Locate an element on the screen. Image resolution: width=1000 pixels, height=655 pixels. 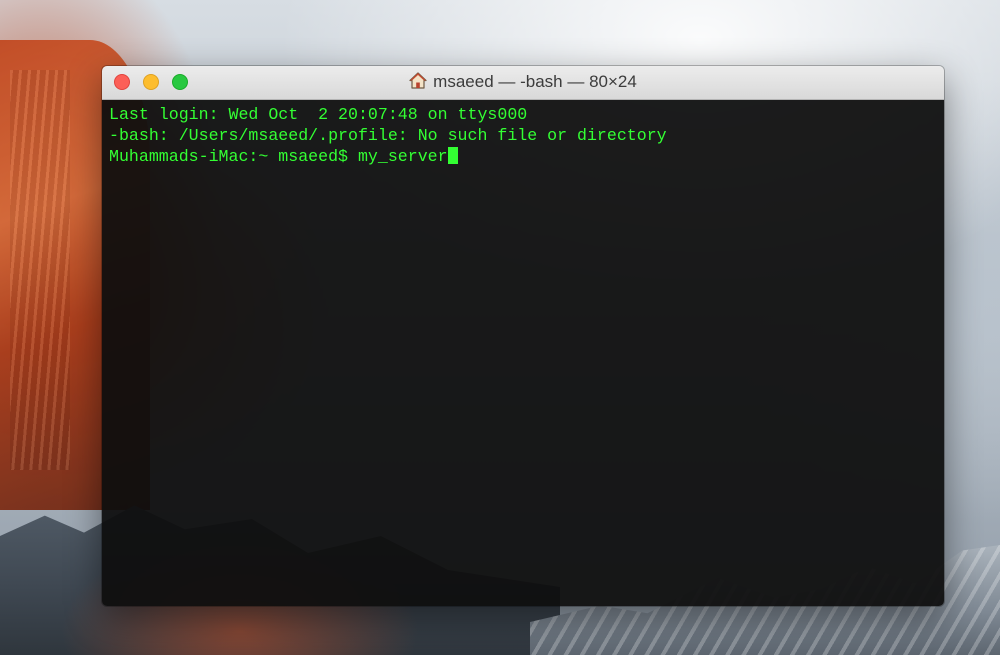
window-title-text: msaeed — -bash — 80×24 is located at coordinates (535, 81).